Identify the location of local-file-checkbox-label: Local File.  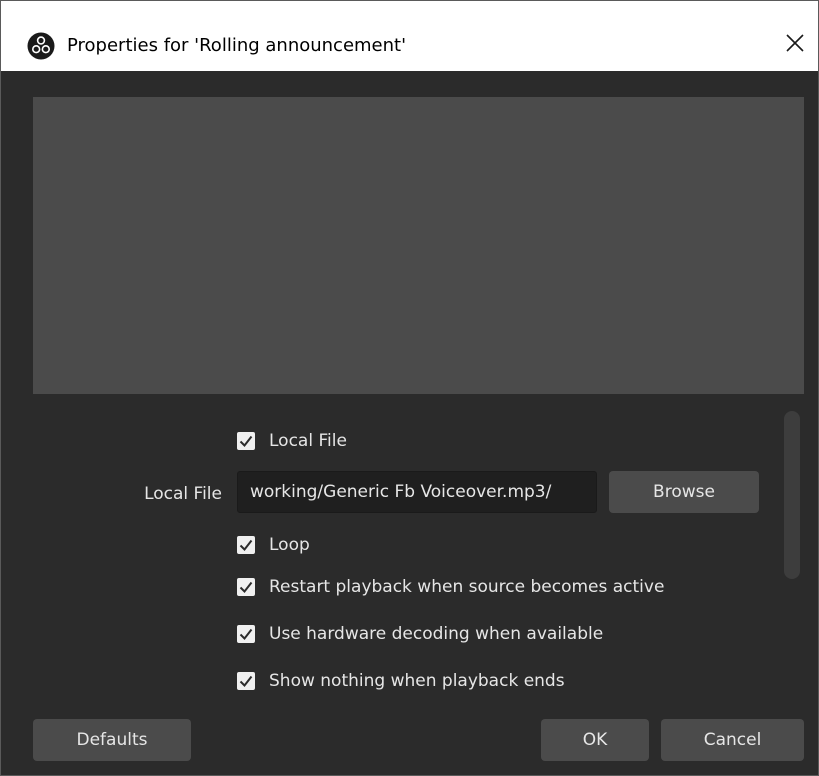
(308, 441).